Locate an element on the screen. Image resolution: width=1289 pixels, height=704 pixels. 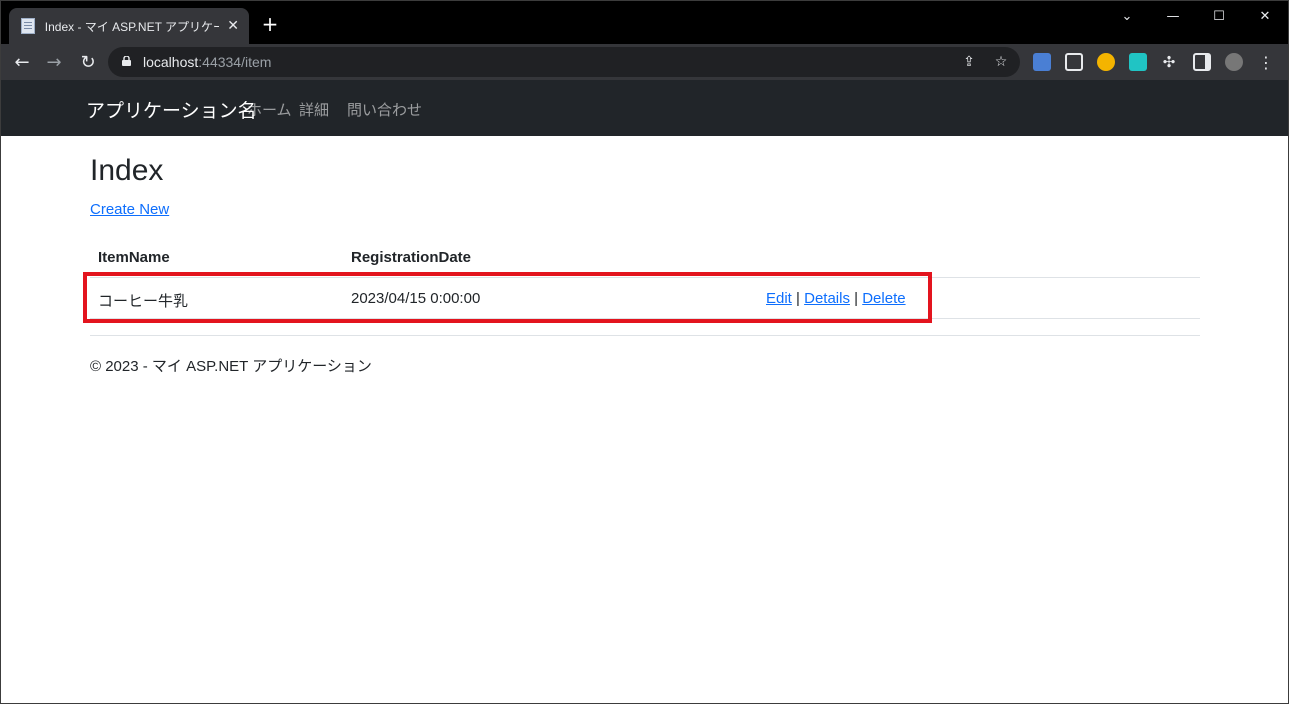
reload-icon: ↻ is located at coordinates (88, 62).